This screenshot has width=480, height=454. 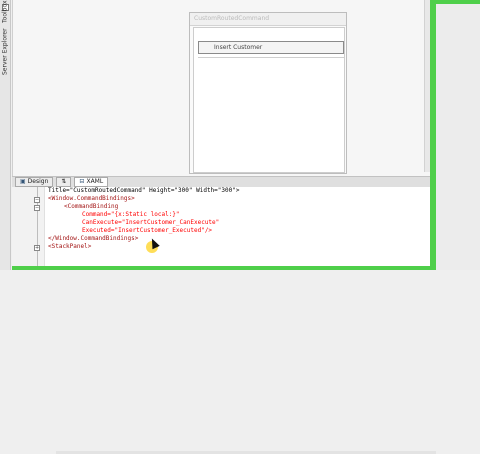 I want to click on left-tool-strip: Toolbox Server Explorer, so click(x=5, y=135).